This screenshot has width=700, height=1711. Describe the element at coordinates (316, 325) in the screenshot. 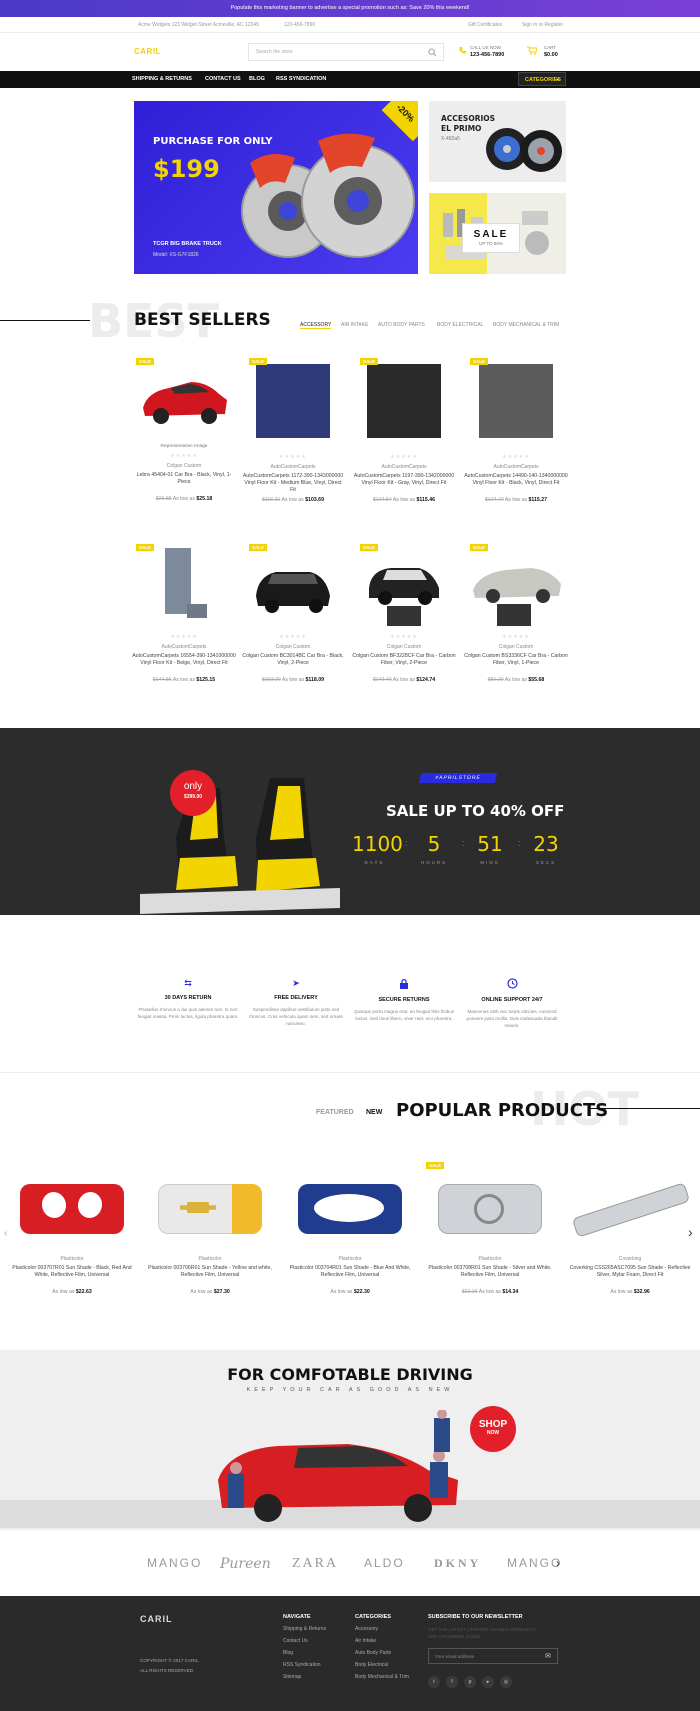

I see `tab-accessory: ACCESSORY` at that location.